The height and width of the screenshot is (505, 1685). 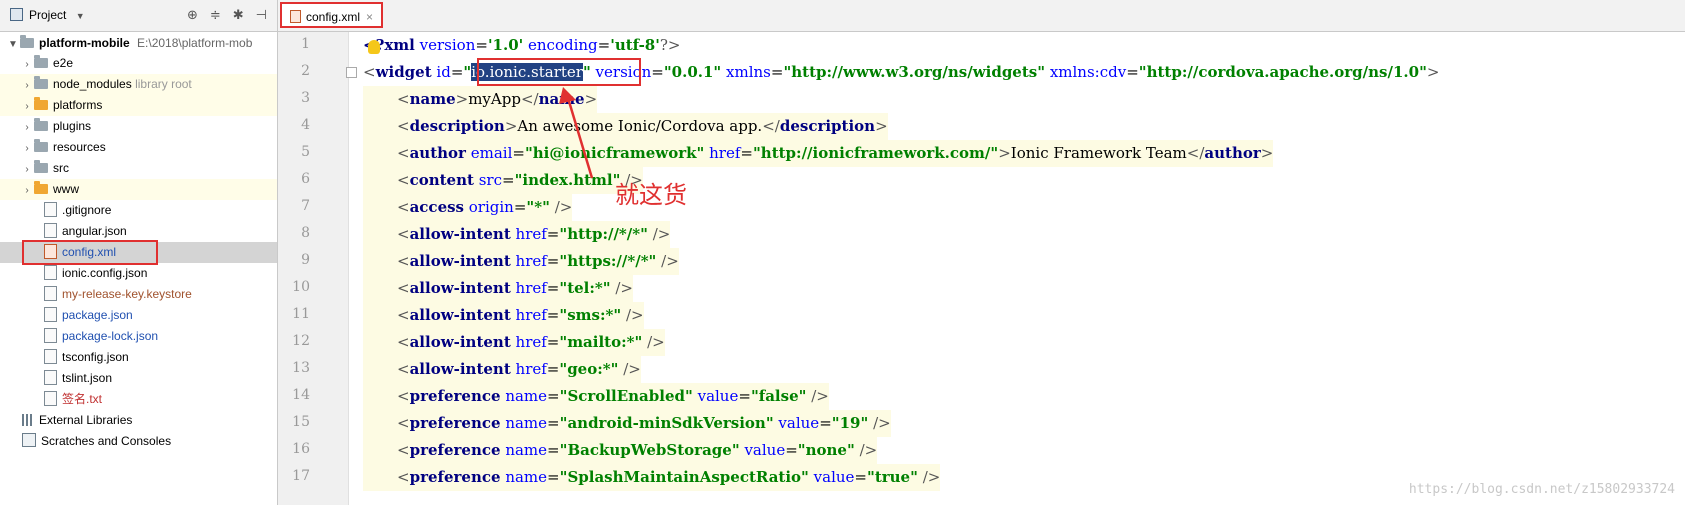 I want to click on tree-item-scratches: Scratches and Consoles, so click(x=96, y=441).